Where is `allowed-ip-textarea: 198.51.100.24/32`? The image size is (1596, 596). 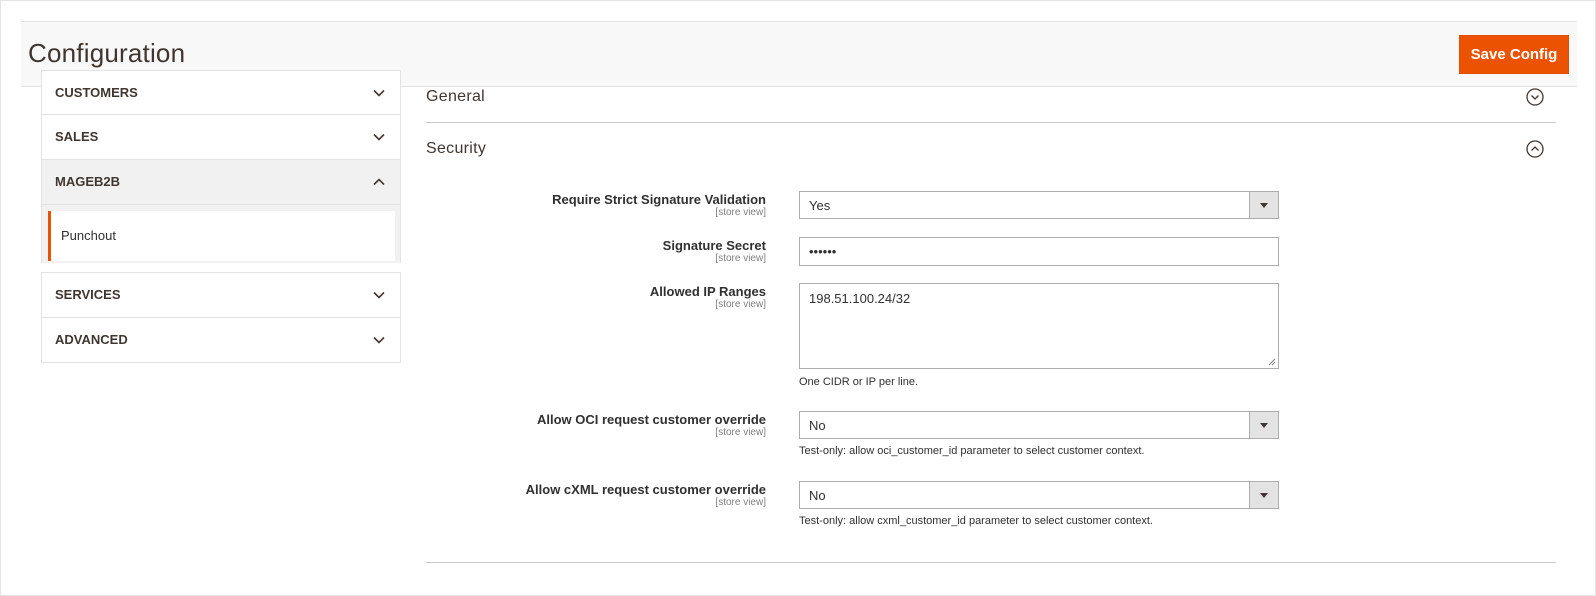
allowed-ip-textarea: 198.51.100.24/32 is located at coordinates (1039, 326).